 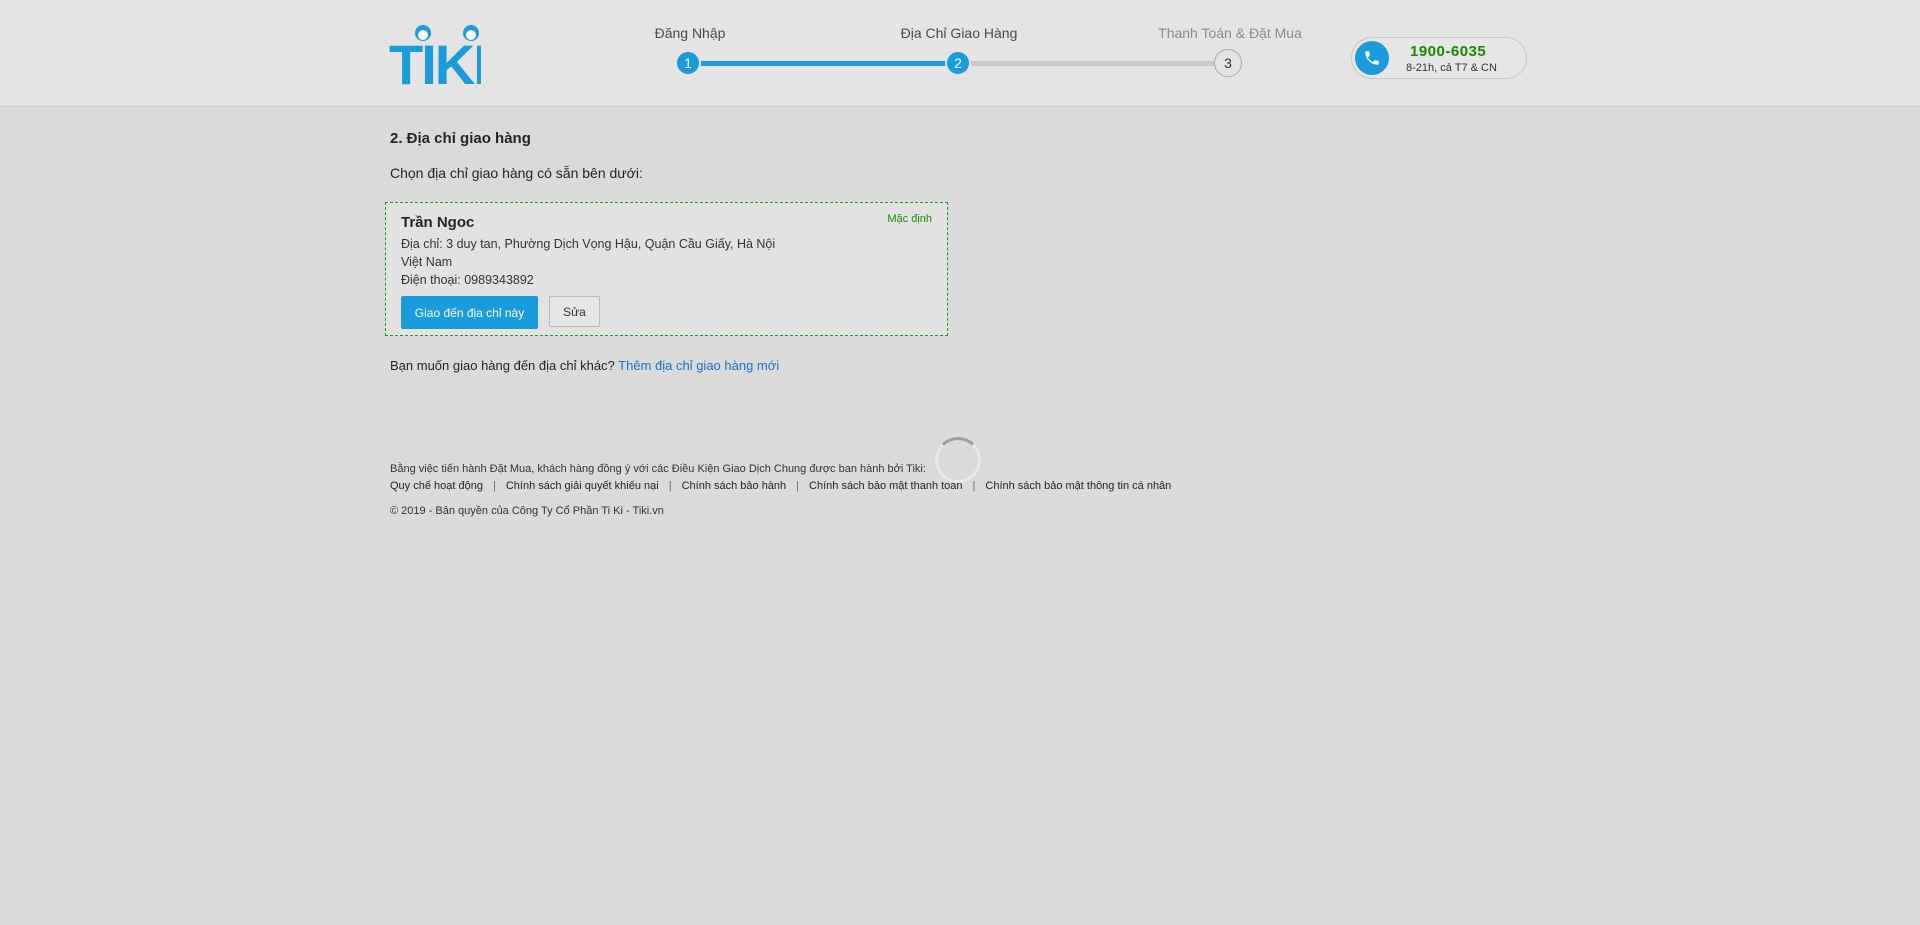 What do you see at coordinates (516, 173) in the screenshot?
I see `section-subtitle: Chọn địa chỉ giao hàng có sẵn bên dưới:` at bounding box center [516, 173].